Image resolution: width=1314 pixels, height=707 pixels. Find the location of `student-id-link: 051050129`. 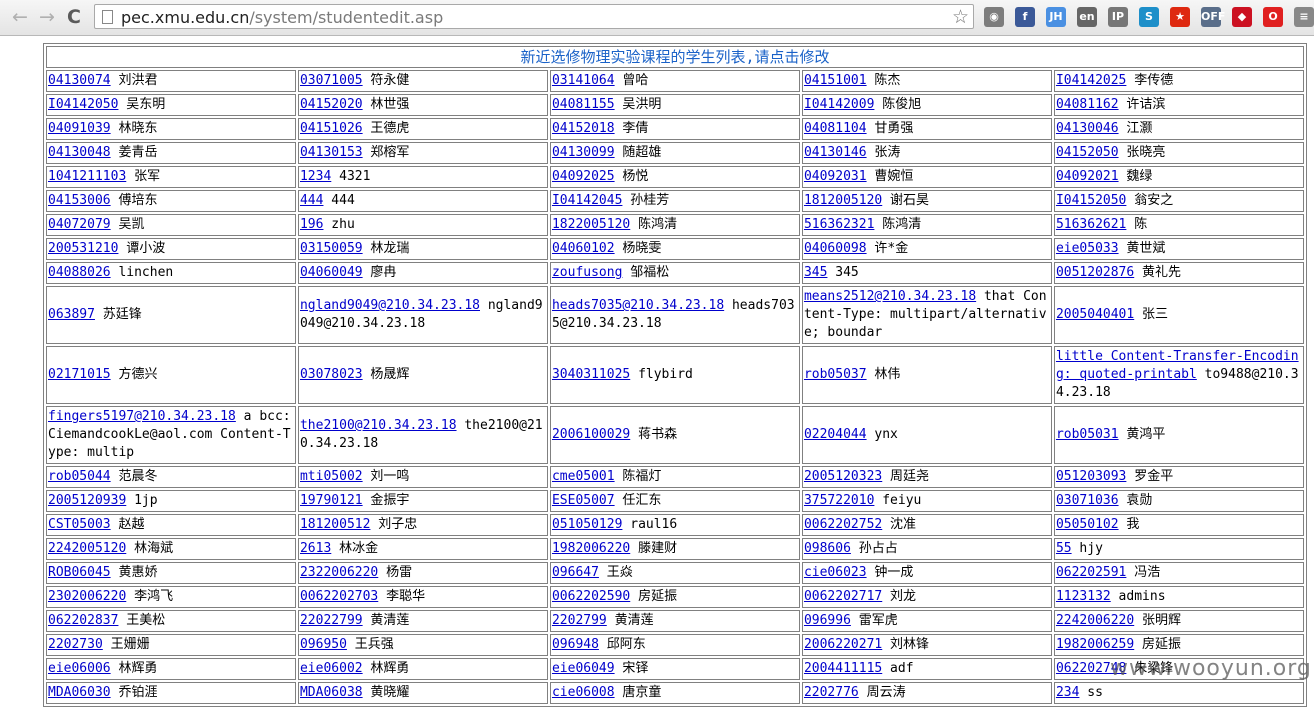

student-id-link: 051050129 is located at coordinates (587, 524).